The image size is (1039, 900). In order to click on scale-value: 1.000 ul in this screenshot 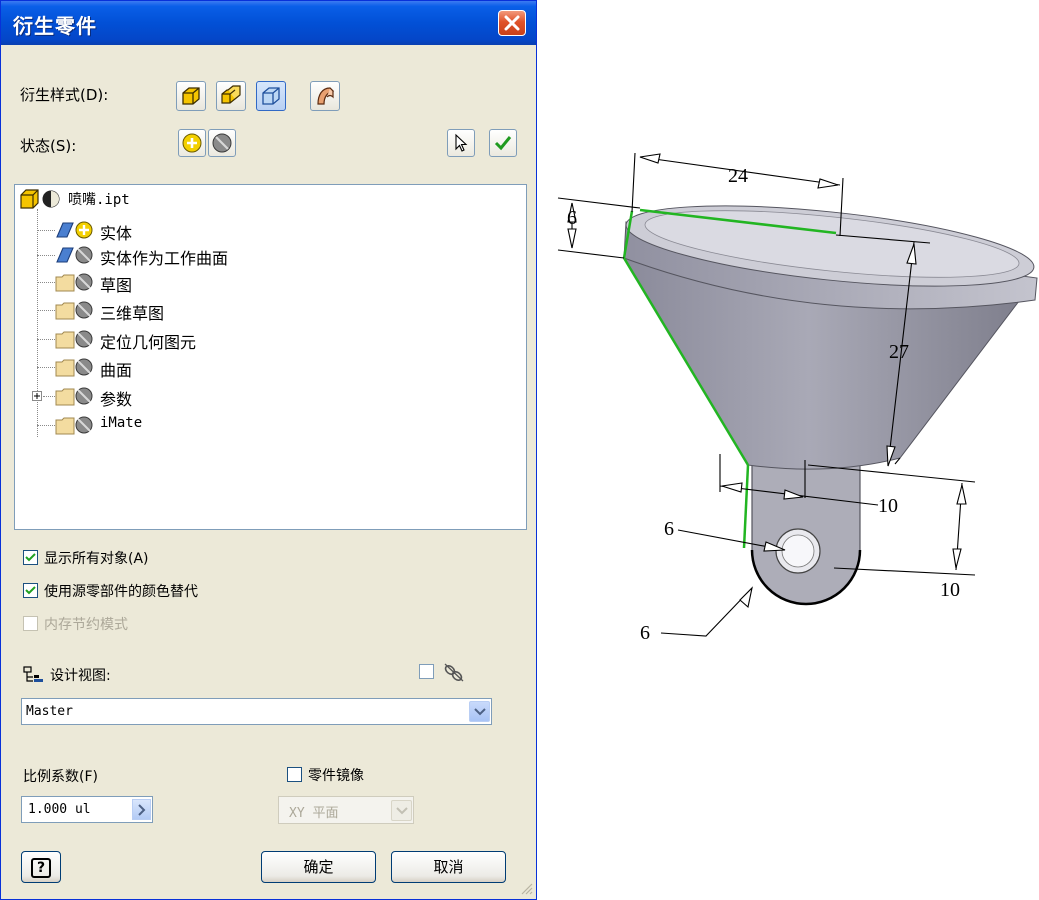, I will do `click(59, 809)`.